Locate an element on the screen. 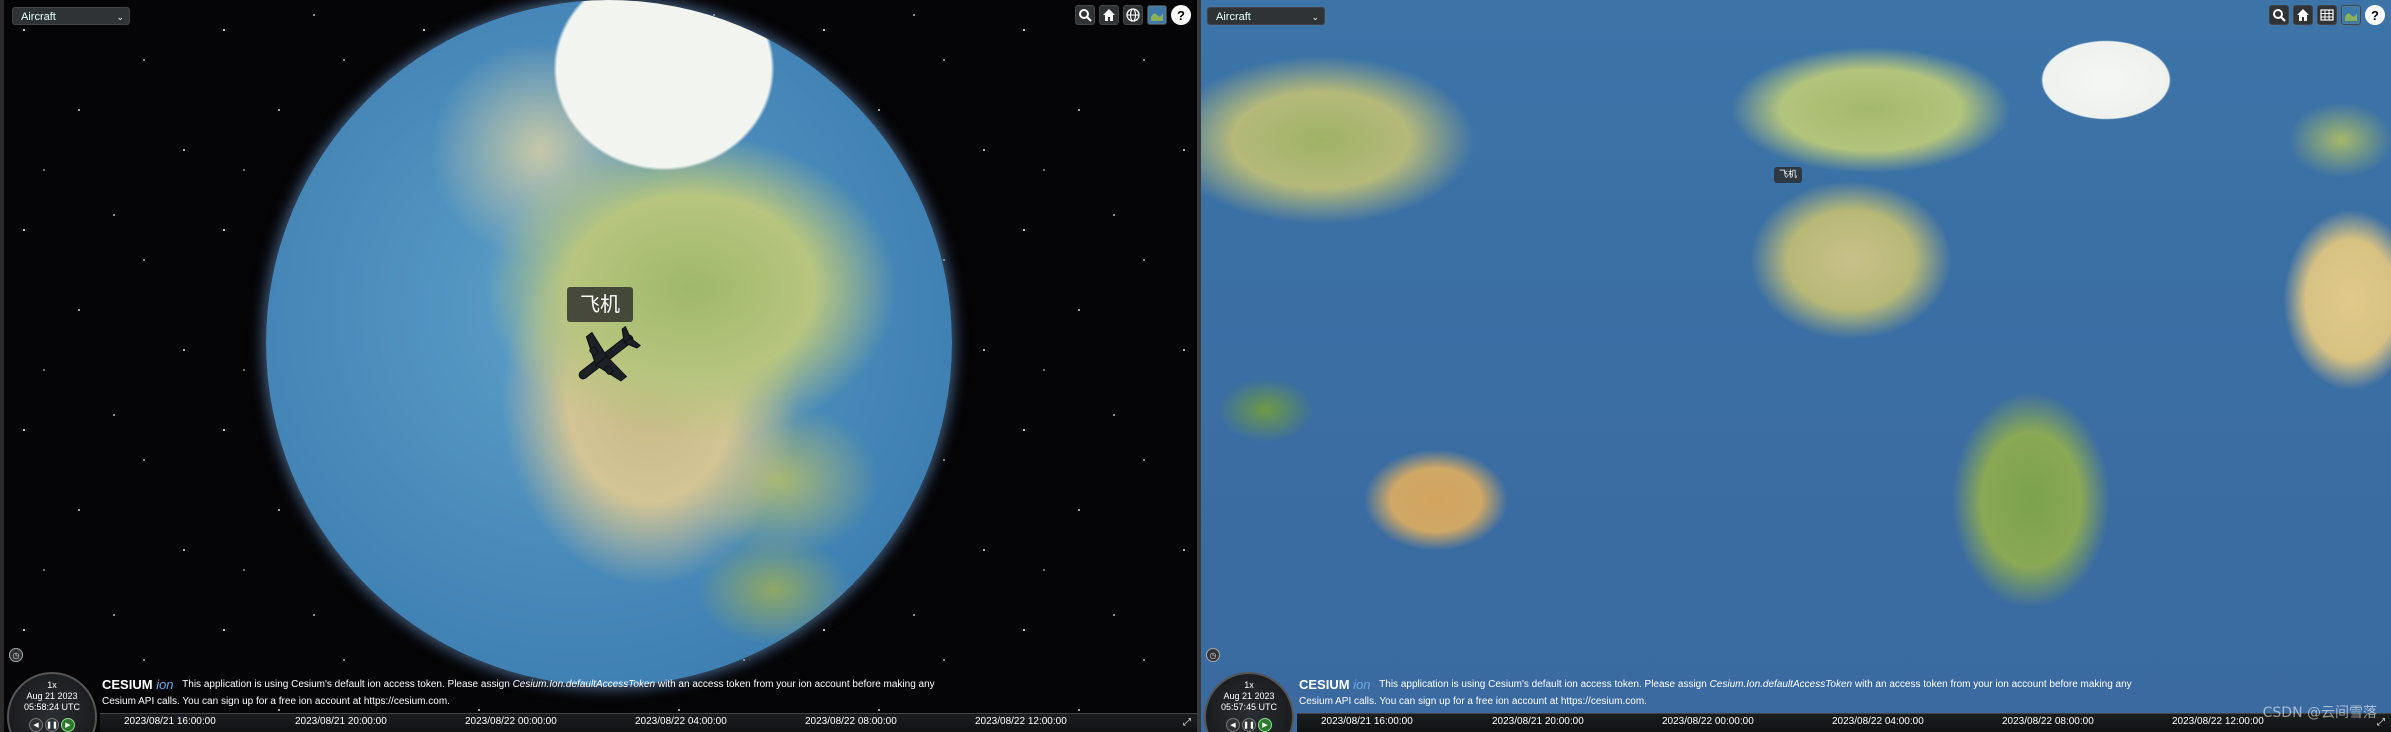 Image resolution: width=2391 pixels, height=732 pixels. clock-time: 05:57:45 UTC is located at coordinates (1249, 707).